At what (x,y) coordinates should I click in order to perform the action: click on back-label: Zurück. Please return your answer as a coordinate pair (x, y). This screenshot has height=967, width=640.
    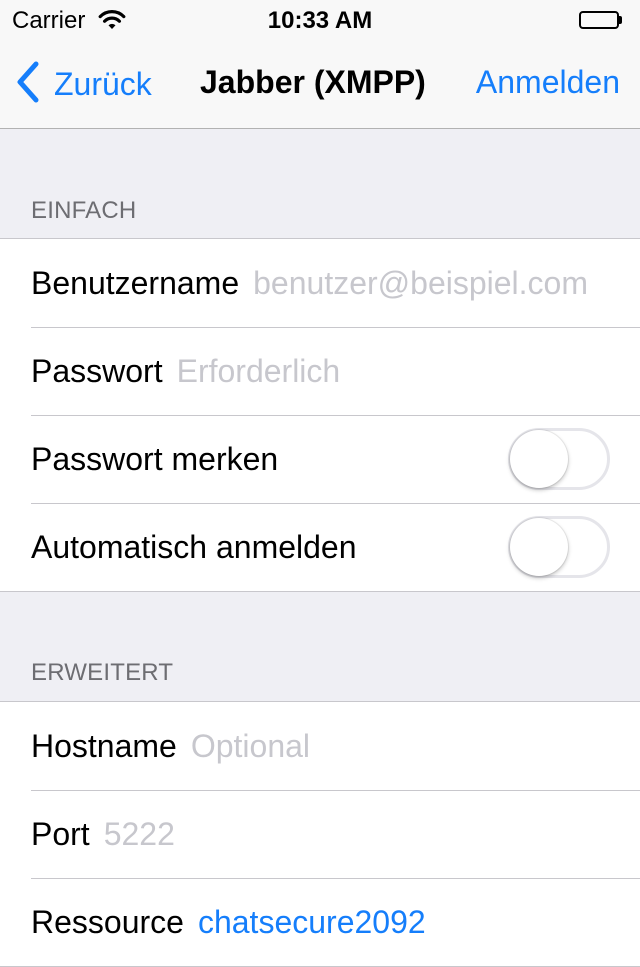
    Looking at the image, I should click on (103, 83).